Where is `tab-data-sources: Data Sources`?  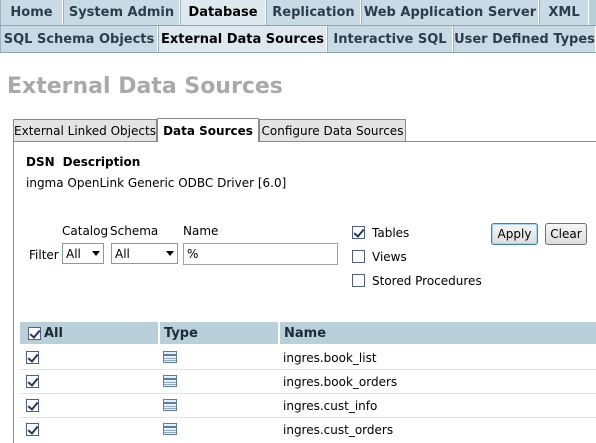
tab-data-sources: Data Sources is located at coordinates (208, 130).